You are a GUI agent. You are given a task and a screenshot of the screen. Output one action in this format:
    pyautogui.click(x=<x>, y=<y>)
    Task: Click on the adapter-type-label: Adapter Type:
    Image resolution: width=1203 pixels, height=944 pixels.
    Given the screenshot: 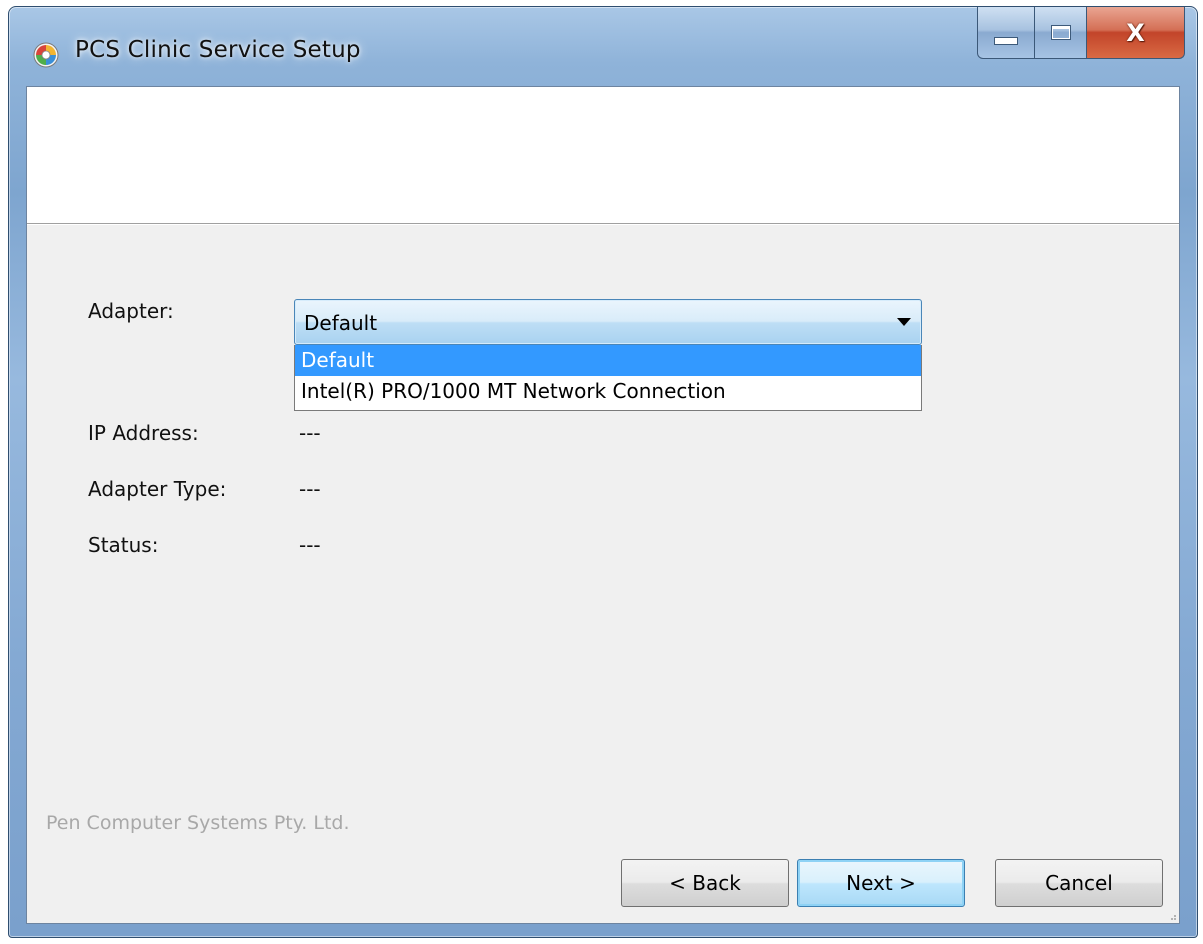 What is the action you would take?
    pyautogui.click(x=157, y=489)
    